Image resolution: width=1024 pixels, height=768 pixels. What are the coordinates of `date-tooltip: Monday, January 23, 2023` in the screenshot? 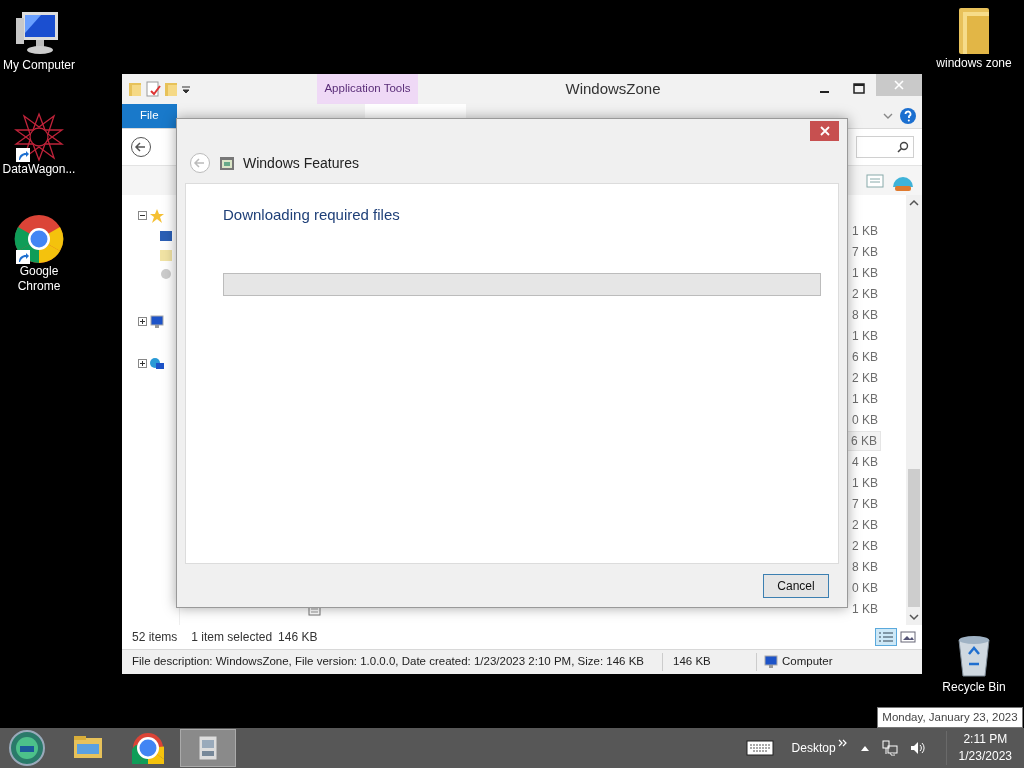 It's located at (950, 717).